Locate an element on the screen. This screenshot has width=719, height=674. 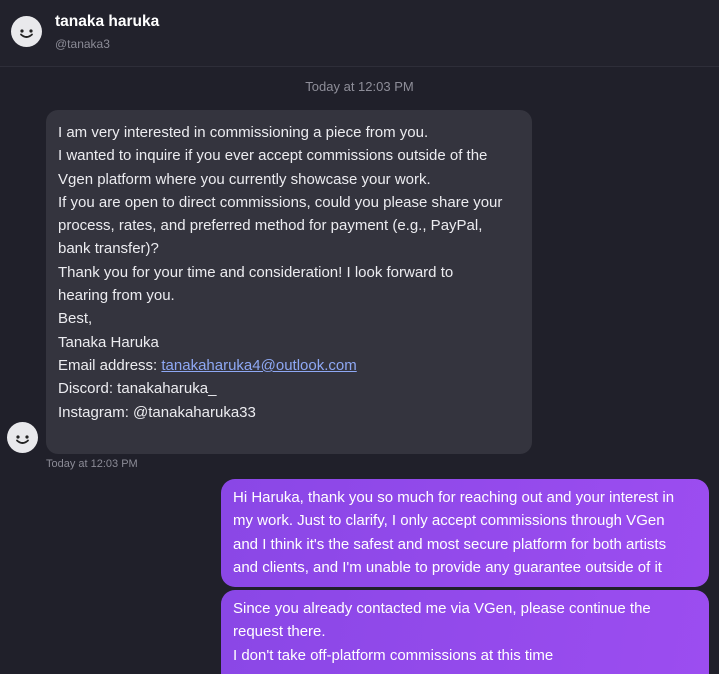
instagram-line: Instagram: @tanakaharuka33 is located at coordinates (157, 412).